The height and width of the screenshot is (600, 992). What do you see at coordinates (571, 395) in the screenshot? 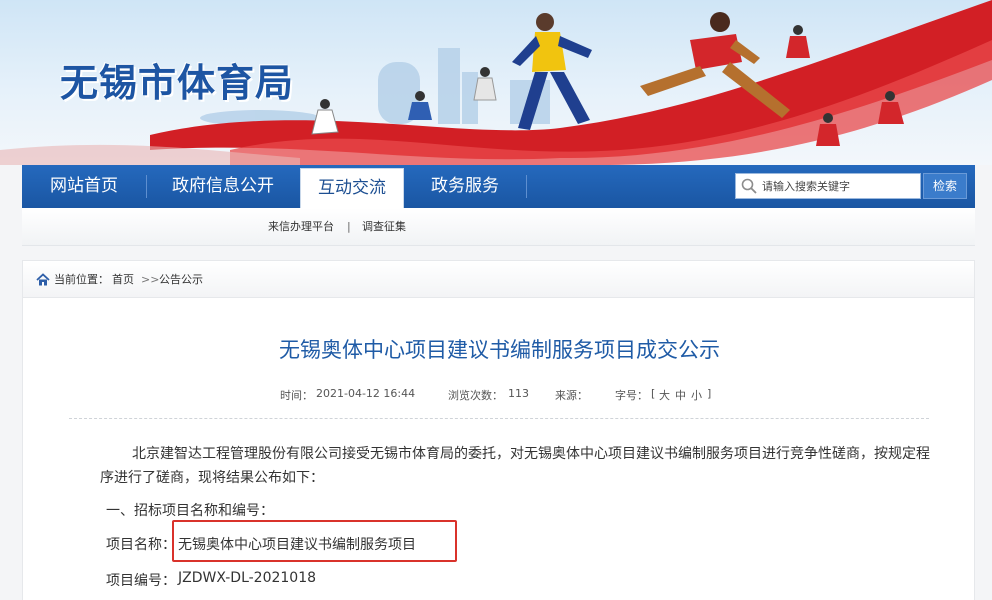
I see `meta-source-label: 来源：` at bounding box center [571, 395].